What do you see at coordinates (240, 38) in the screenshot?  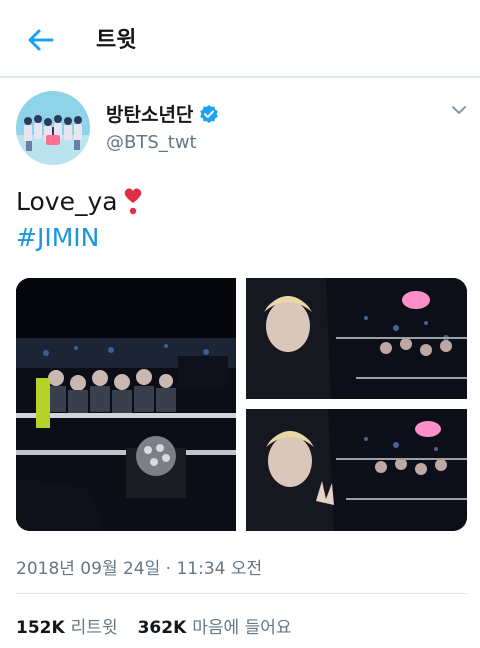 I see `top-bar: 트윗` at bounding box center [240, 38].